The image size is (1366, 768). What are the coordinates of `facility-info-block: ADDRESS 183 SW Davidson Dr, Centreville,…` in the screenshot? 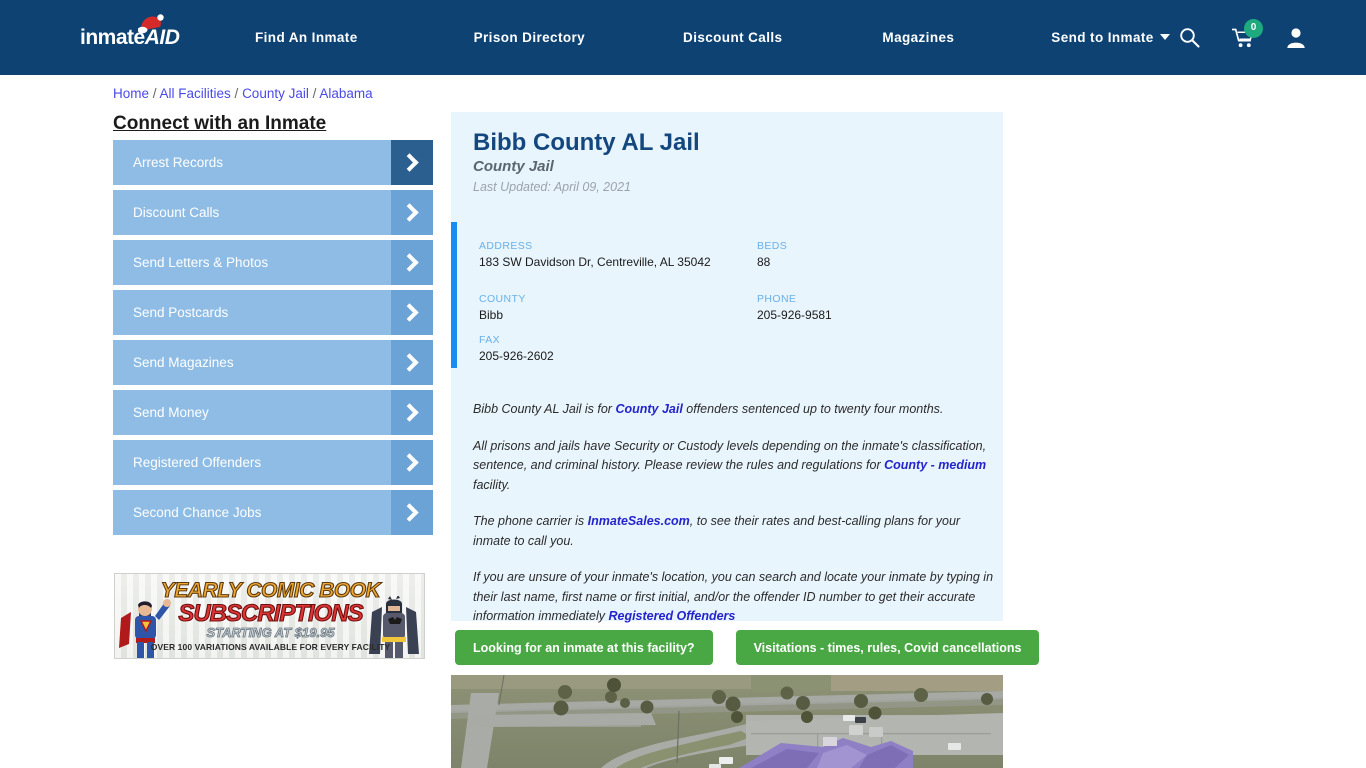 It's located at (727, 295).